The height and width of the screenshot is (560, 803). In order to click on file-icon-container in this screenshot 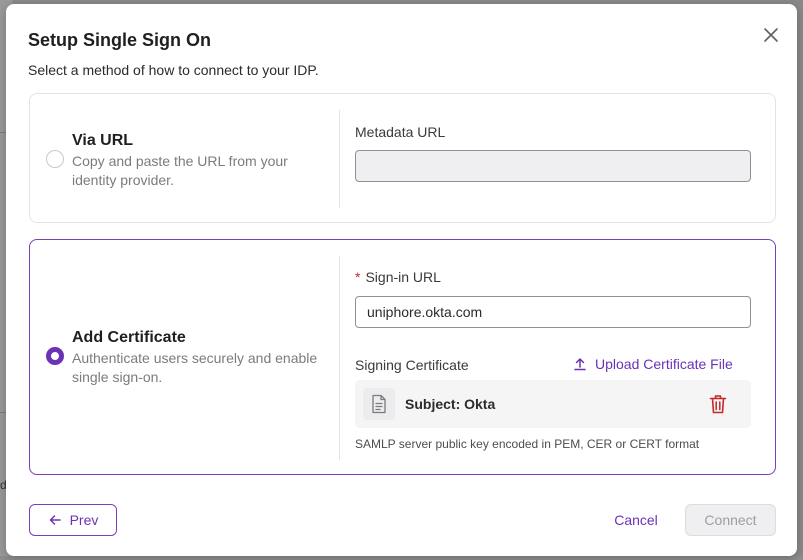, I will do `click(379, 404)`.